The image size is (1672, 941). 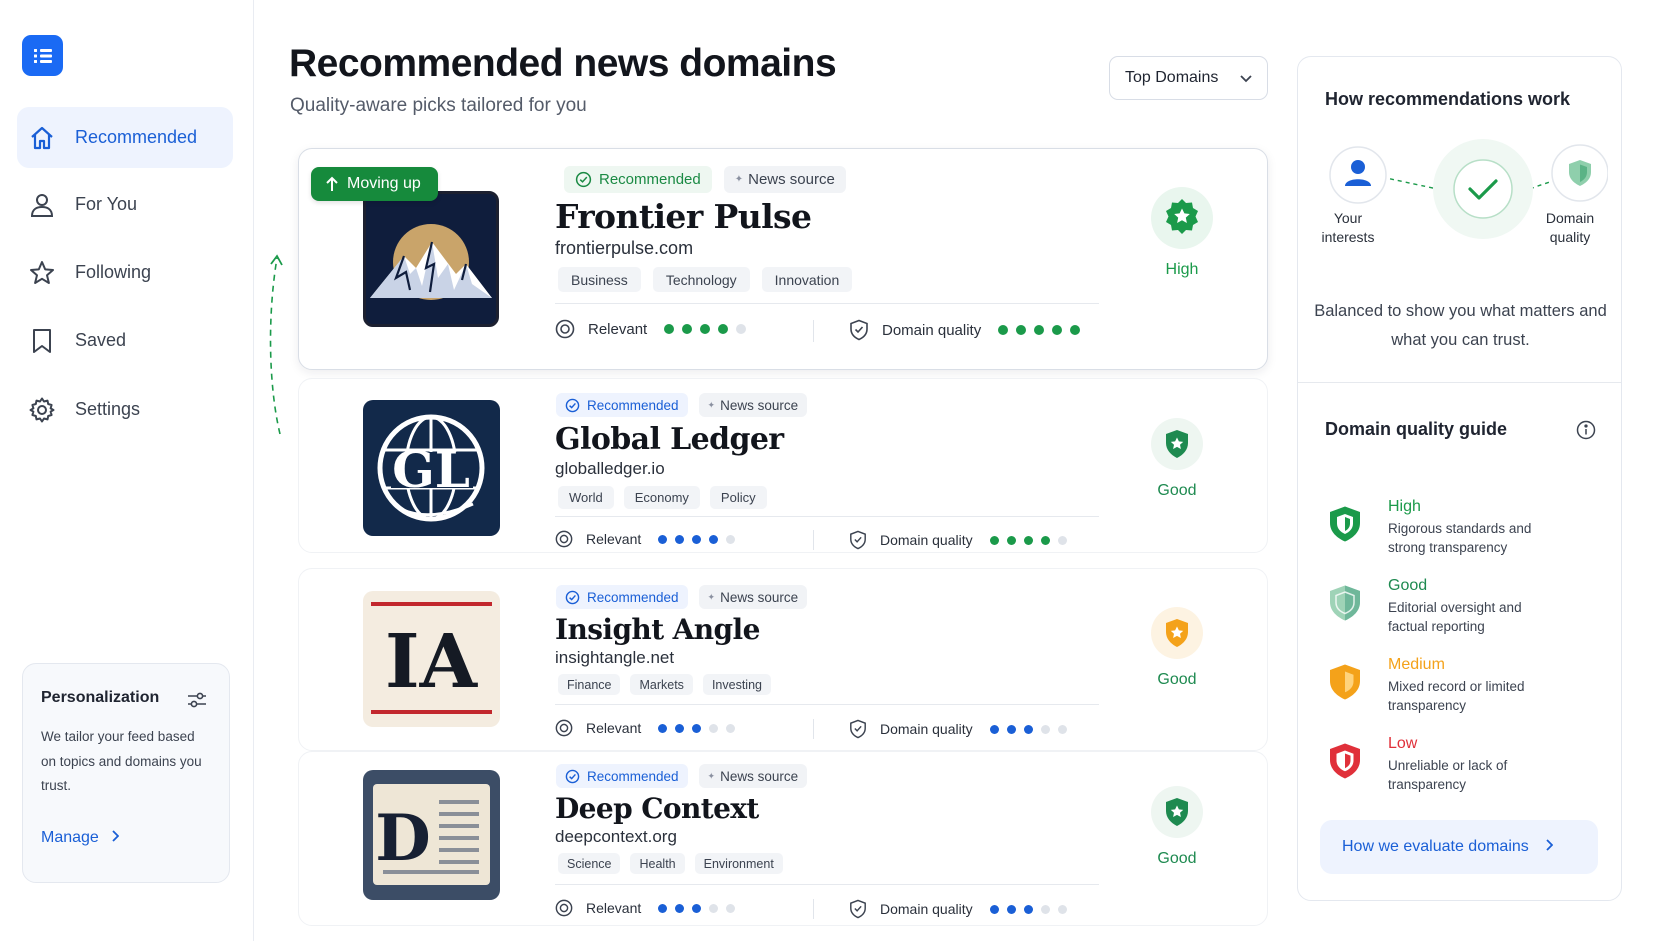 What do you see at coordinates (1345, 603) in the screenshot?
I see `shield-good-icon` at bounding box center [1345, 603].